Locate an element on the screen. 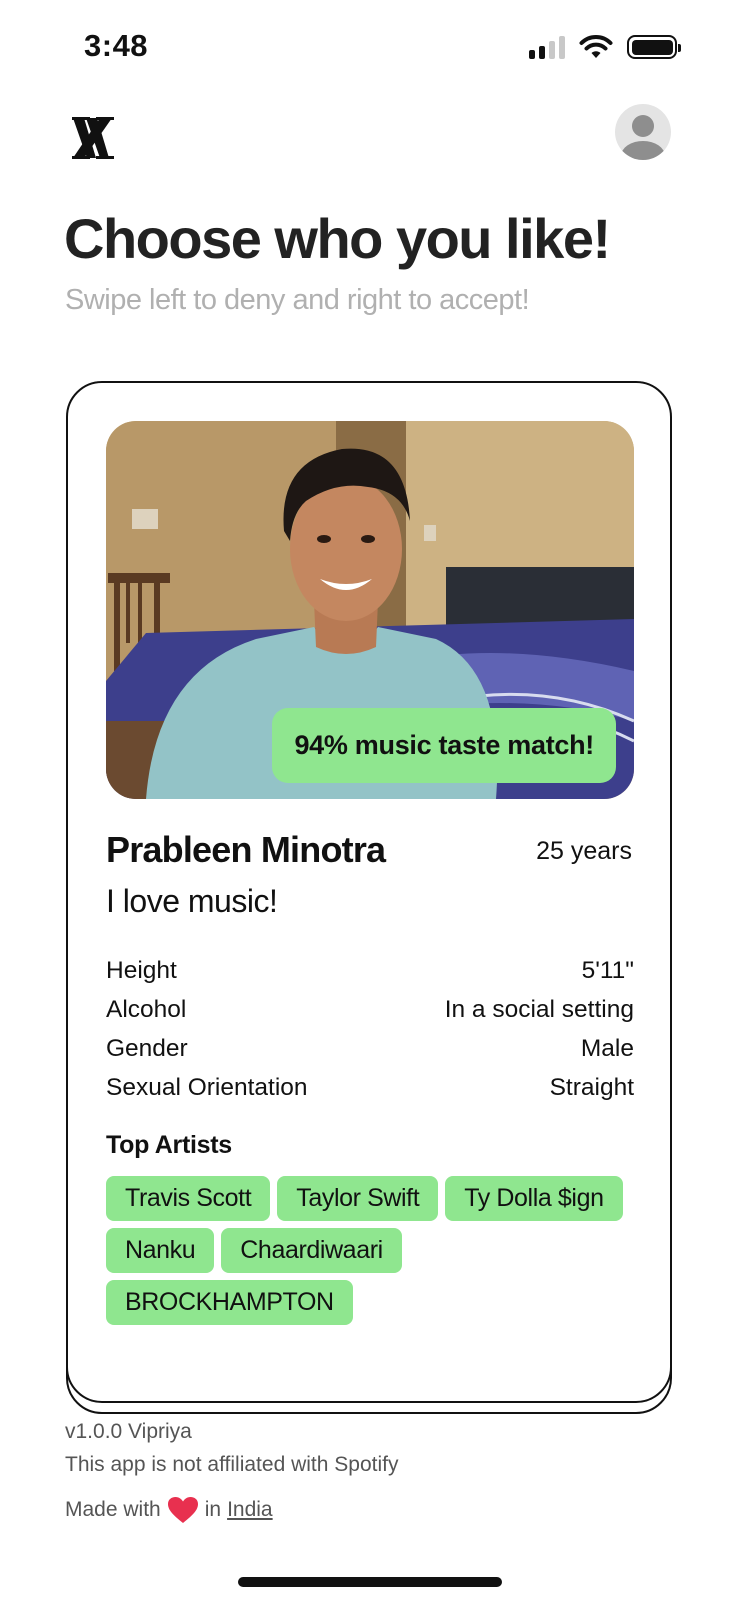 The image size is (739, 1600). artist-chip: Chaardiwaari is located at coordinates (311, 1250).